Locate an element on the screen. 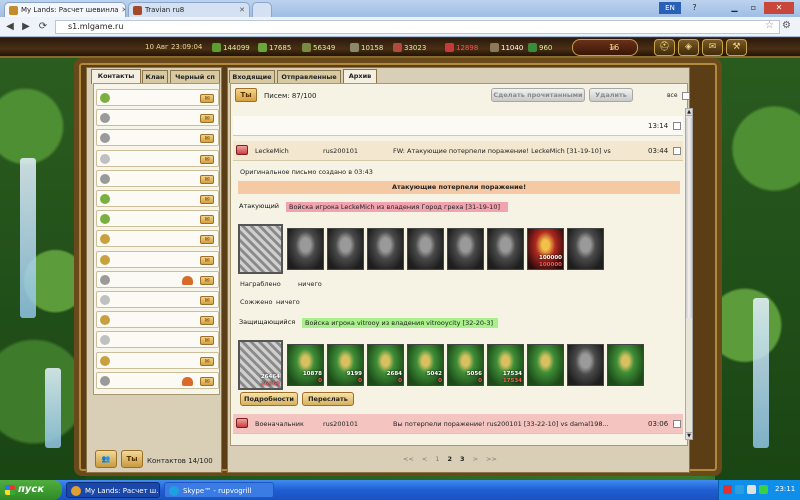 The image size is (800, 500). forward-icon: ▶ is located at coordinates (26, 27).